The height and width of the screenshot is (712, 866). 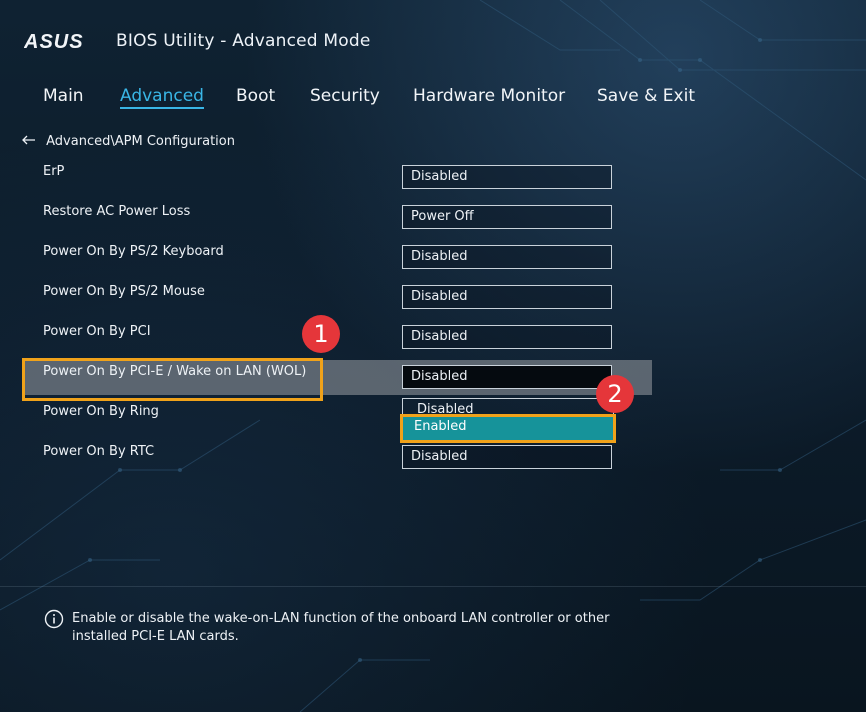 I want to click on title-bar: ASUS BIOS Utility - Advanced Mode, so click(x=433, y=37).